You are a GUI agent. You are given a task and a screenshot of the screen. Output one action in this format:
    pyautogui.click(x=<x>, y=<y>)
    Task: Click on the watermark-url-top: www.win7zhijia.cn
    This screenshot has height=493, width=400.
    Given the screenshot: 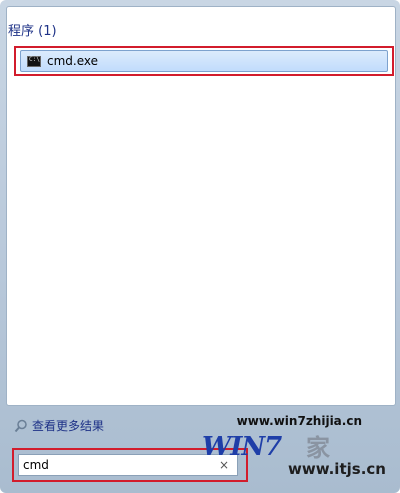 What is the action you would take?
    pyautogui.click(x=299, y=421)
    